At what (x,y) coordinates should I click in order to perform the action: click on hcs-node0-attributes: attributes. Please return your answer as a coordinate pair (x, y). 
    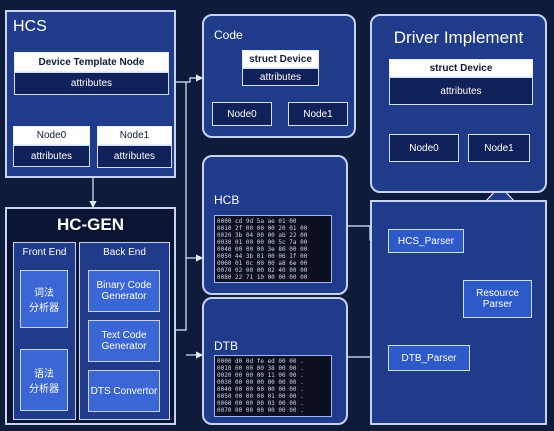
    Looking at the image, I should click on (51, 156).